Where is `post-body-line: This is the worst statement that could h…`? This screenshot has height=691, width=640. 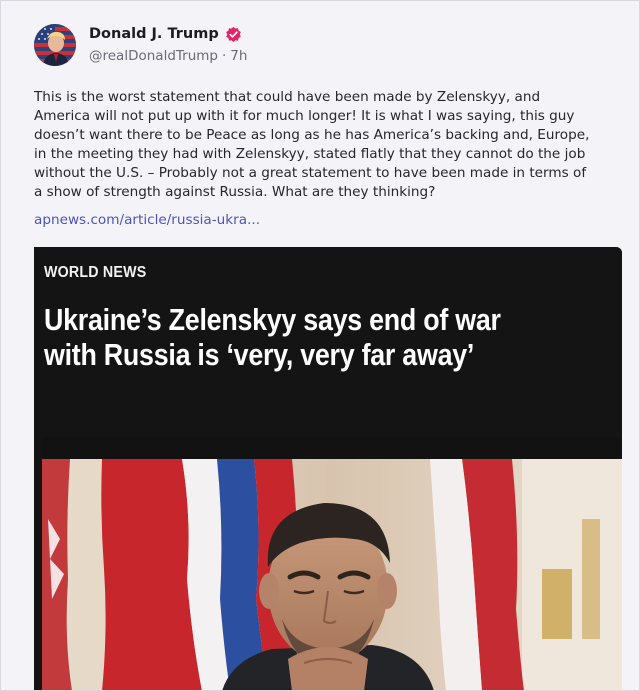
post-body-line: This is the worst statement that could h… is located at coordinates (287, 97).